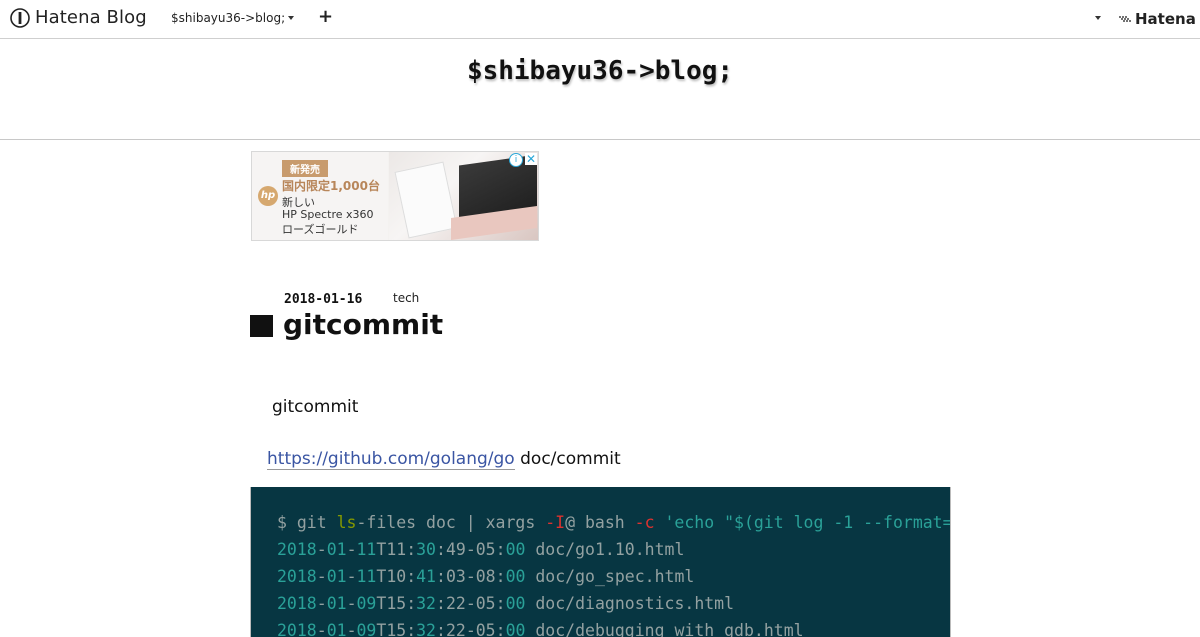 Image resolution: width=1200 pixels, height=637 pixels. What do you see at coordinates (600, 139) in the screenshot?
I see `header-divider` at bounding box center [600, 139].